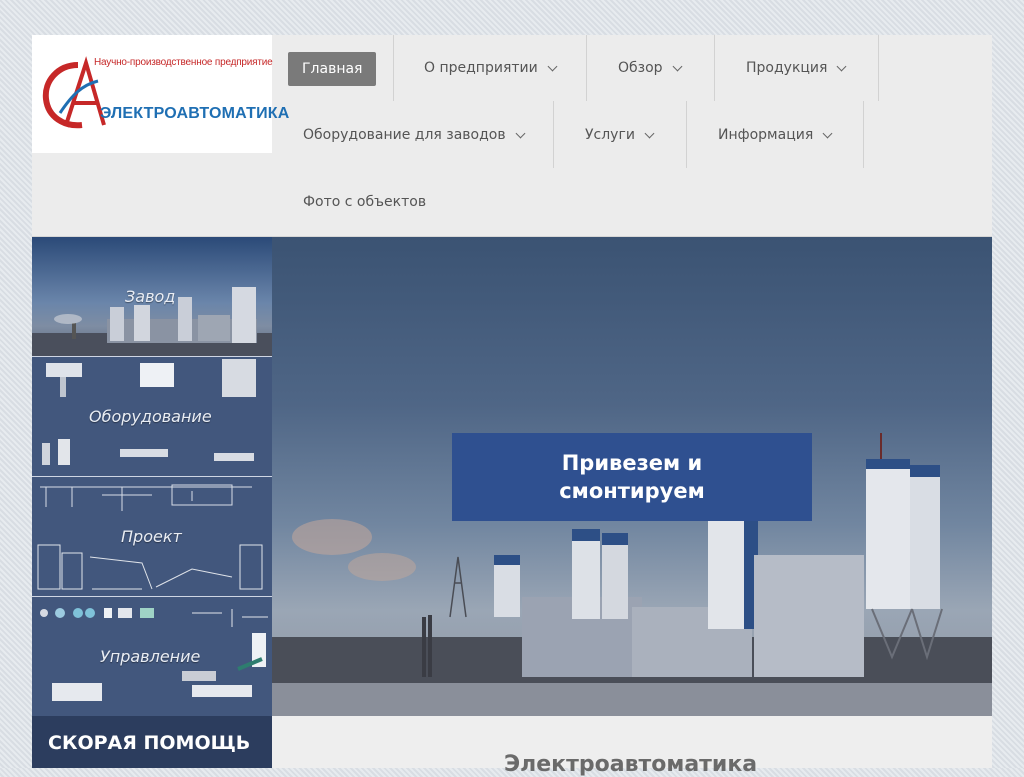 Image resolution: width=1024 pixels, height=777 pixels. What do you see at coordinates (631, 764) in the screenshot?
I see `content-heading: Электроавтоматика` at bounding box center [631, 764].